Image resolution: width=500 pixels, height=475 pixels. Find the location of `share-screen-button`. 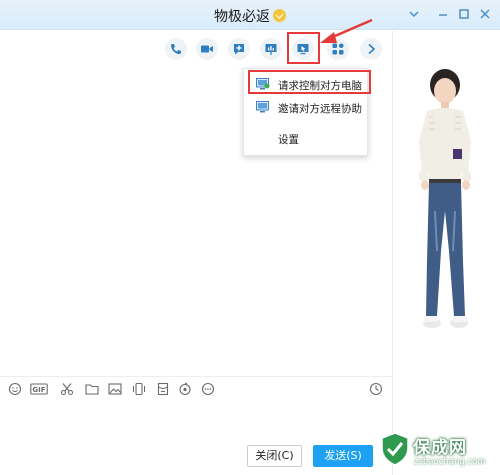

share-screen-button is located at coordinates (271, 49).